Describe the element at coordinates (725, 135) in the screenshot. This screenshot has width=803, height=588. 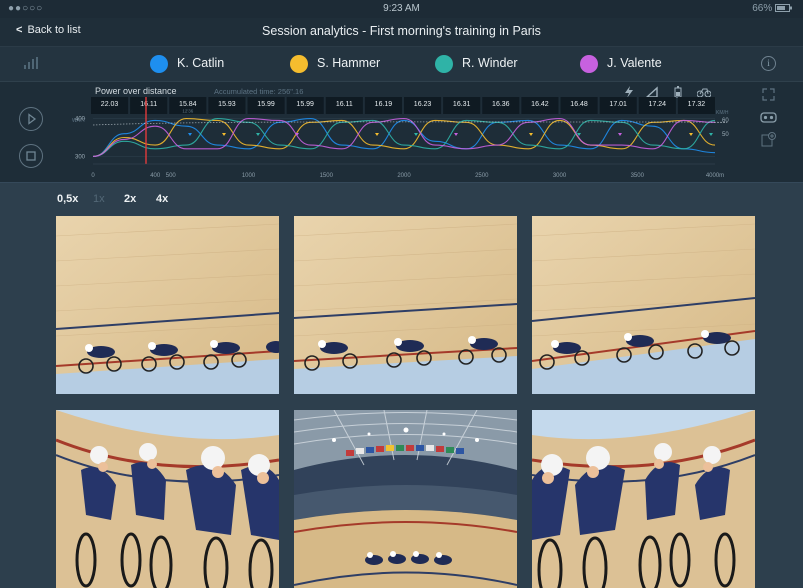
I see `y-right-tick-label: 50` at that location.